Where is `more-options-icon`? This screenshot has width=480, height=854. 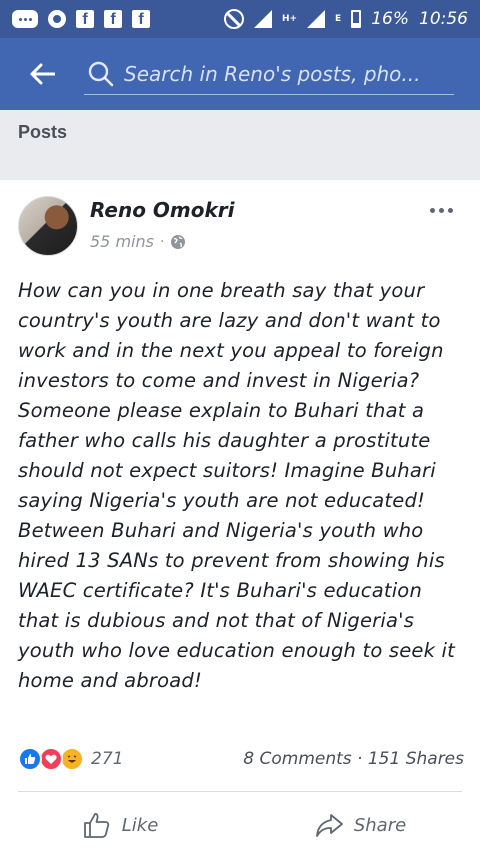
more-options-icon is located at coordinates (432, 210).